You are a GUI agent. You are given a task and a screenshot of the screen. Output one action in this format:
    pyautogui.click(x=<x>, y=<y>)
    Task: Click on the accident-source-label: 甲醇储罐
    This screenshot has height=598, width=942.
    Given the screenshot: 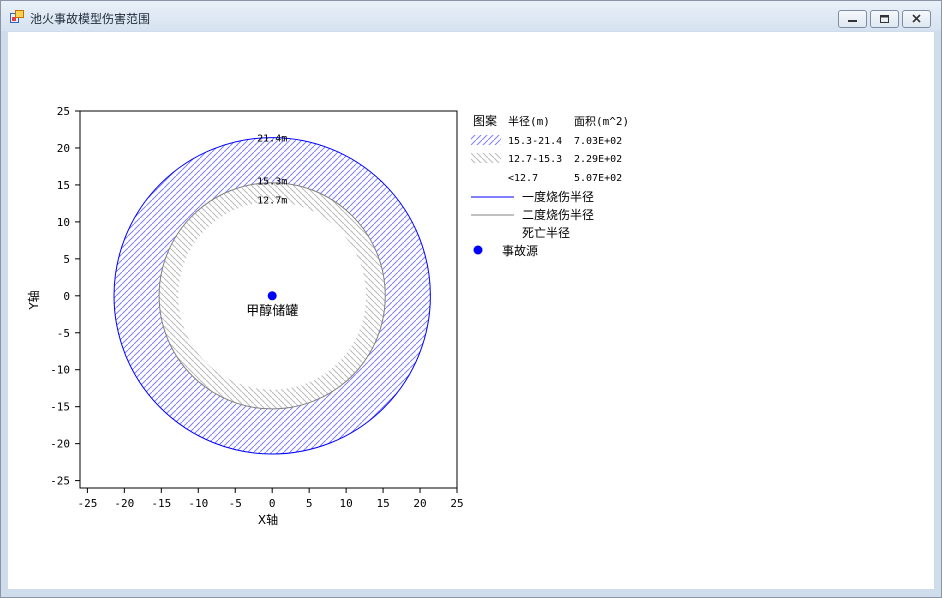 What is the action you would take?
    pyautogui.click(x=272, y=311)
    